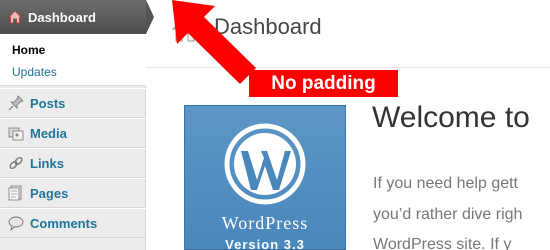  Describe the element at coordinates (15, 193) in the screenshot. I see `pages-icon` at that location.